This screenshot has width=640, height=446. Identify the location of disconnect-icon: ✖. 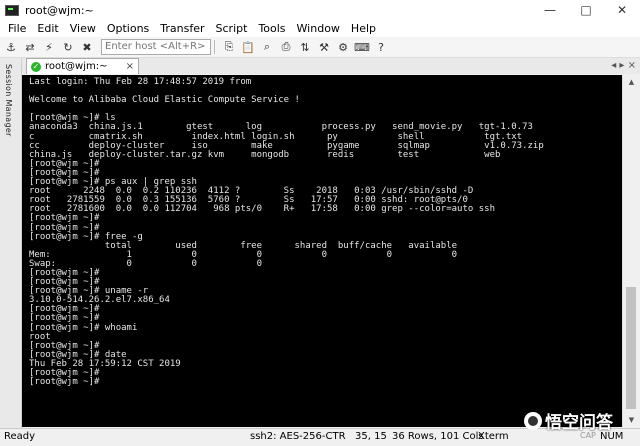
(87, 47).